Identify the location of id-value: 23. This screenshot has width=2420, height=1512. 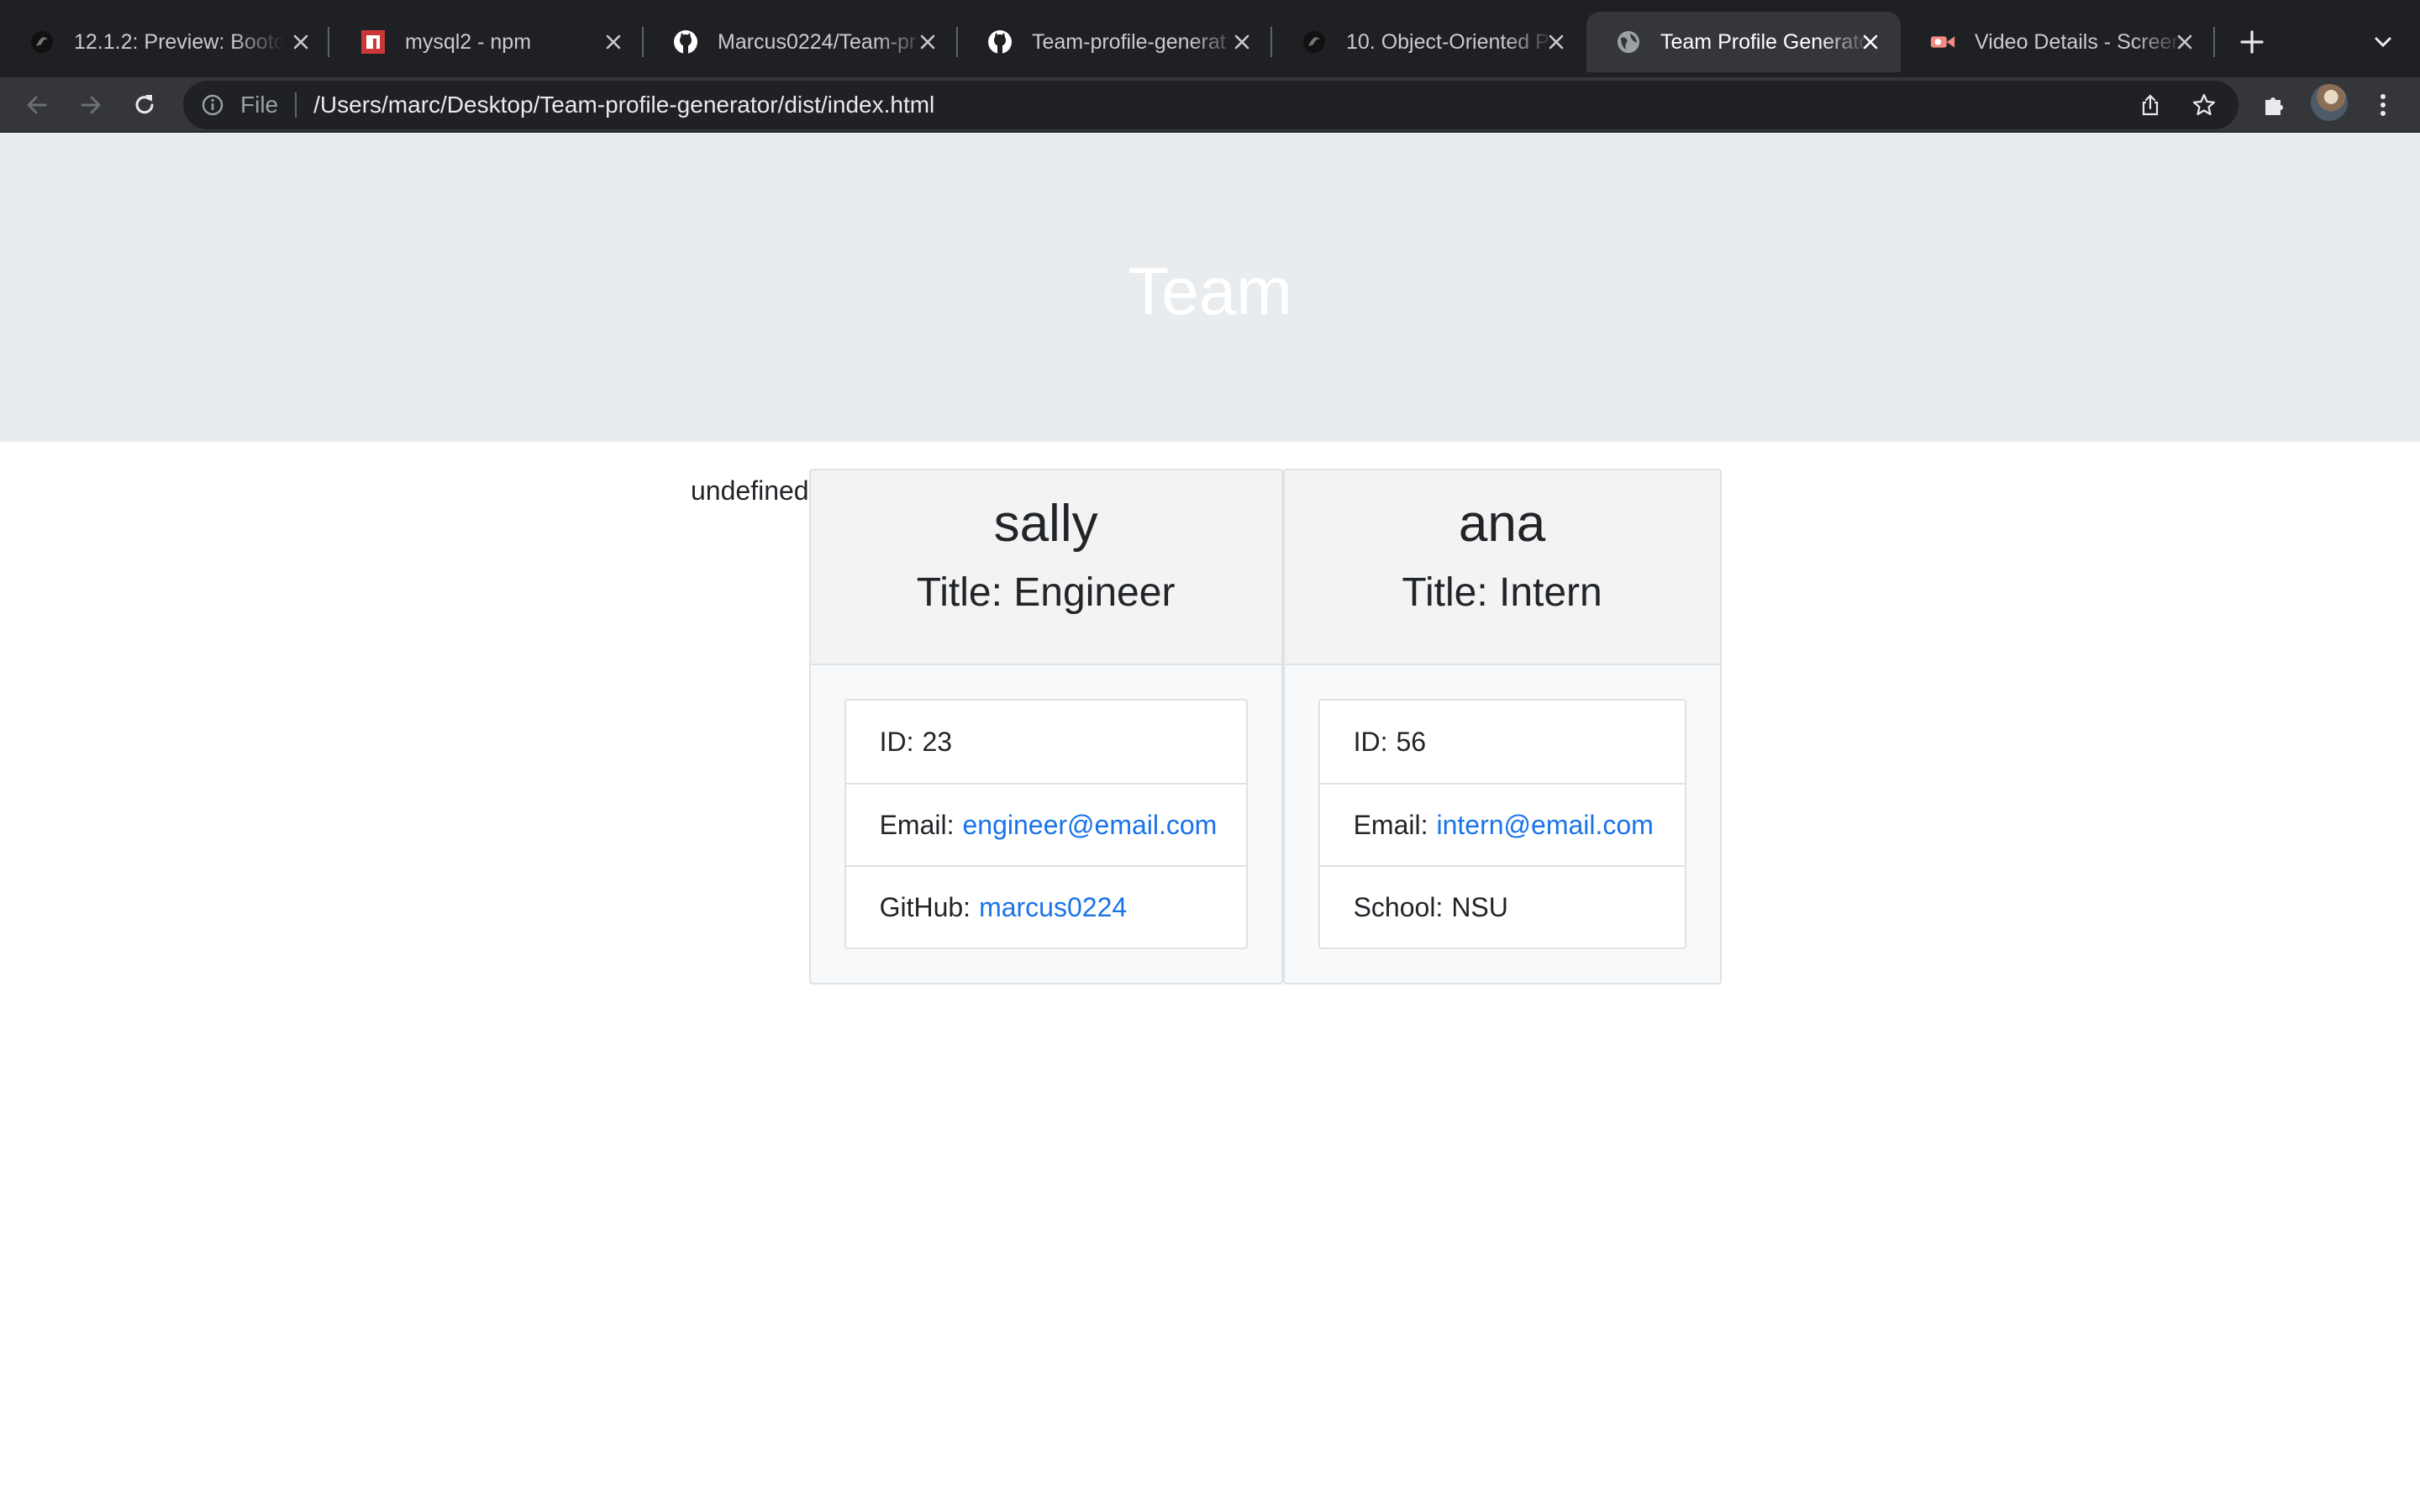
(937, 741).